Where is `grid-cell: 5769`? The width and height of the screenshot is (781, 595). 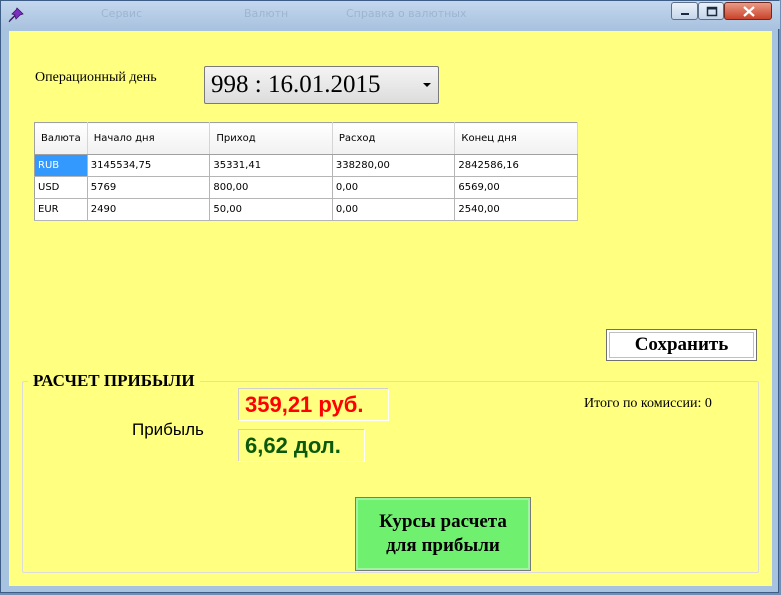
grid-cell: 5769 is located at coordinates (149, 187).